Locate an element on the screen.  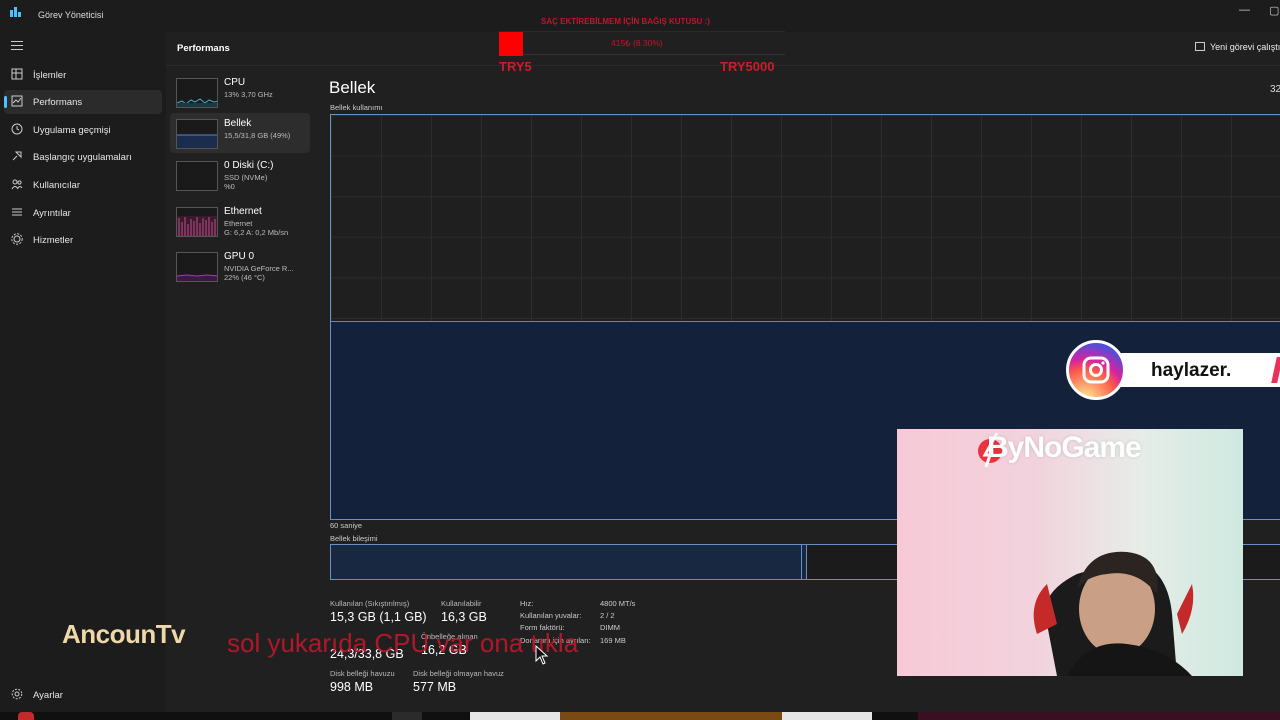
spec-value: 4800 MT/s is located at coordinates (618, 603).